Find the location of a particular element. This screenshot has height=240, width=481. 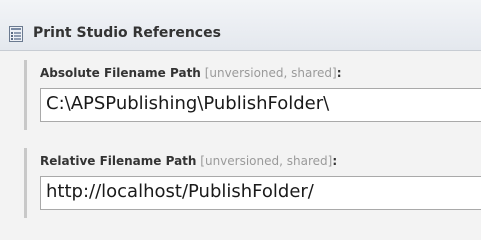

relative-path-label-tag: [unversioned, shared] is located at coordinates (266, 161).